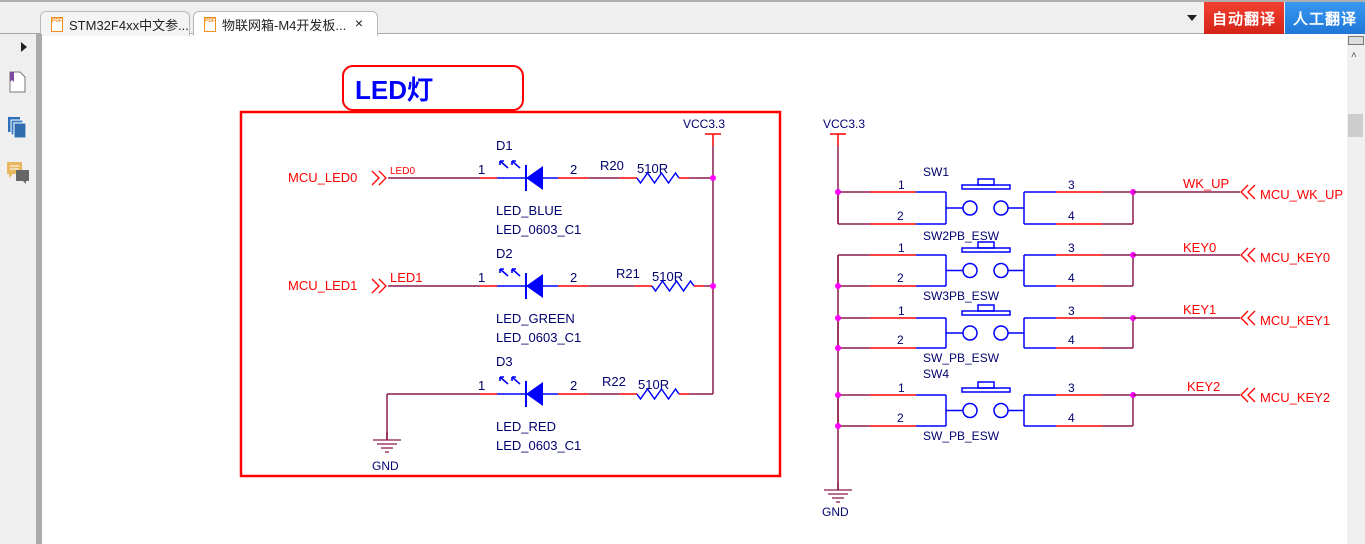 The height and width of the screenshot is (544, 1365). What do you see at coordinates (1295, 320) in the screenshot?
I see `net-port-label: MCU_KEY1` at bounding box center [1295, 320].